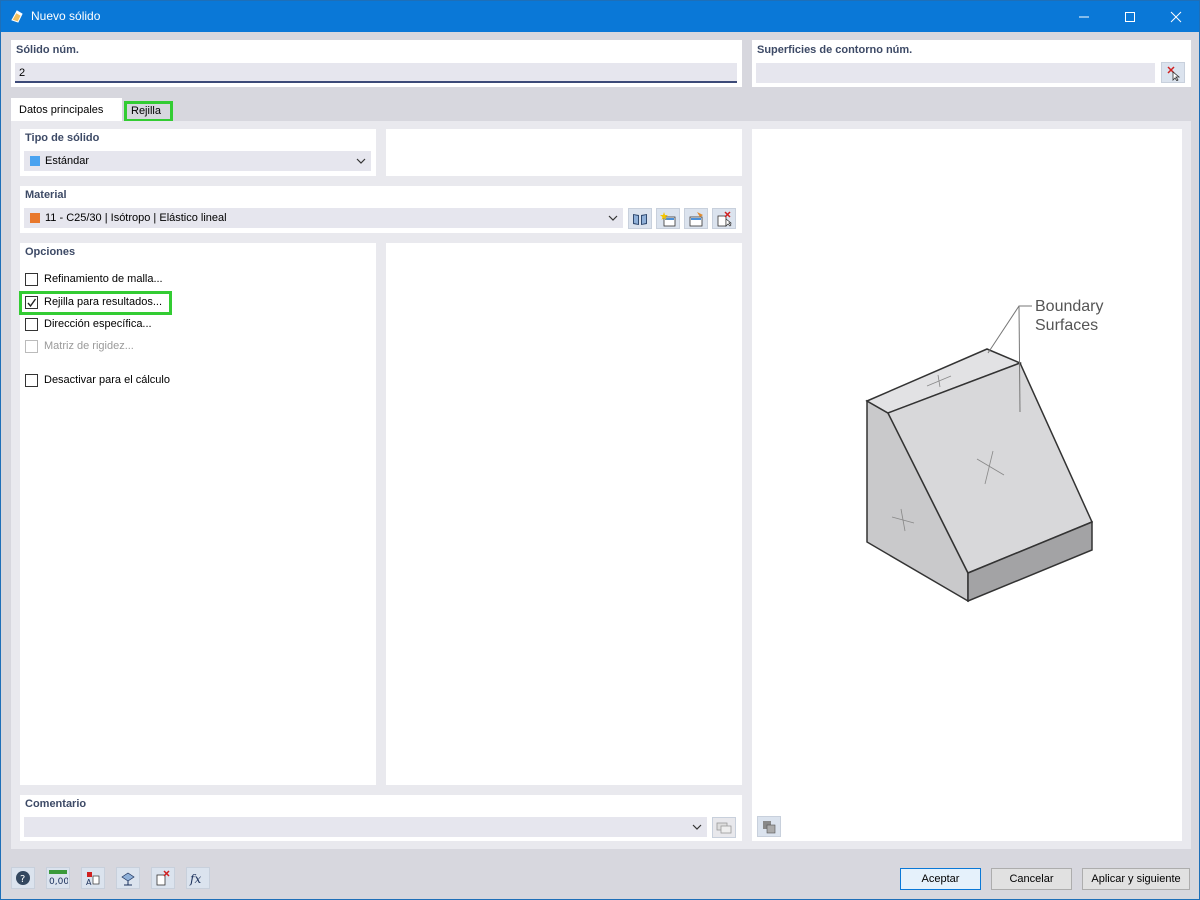  I want to click on edit-material-button, so click(696, 218).